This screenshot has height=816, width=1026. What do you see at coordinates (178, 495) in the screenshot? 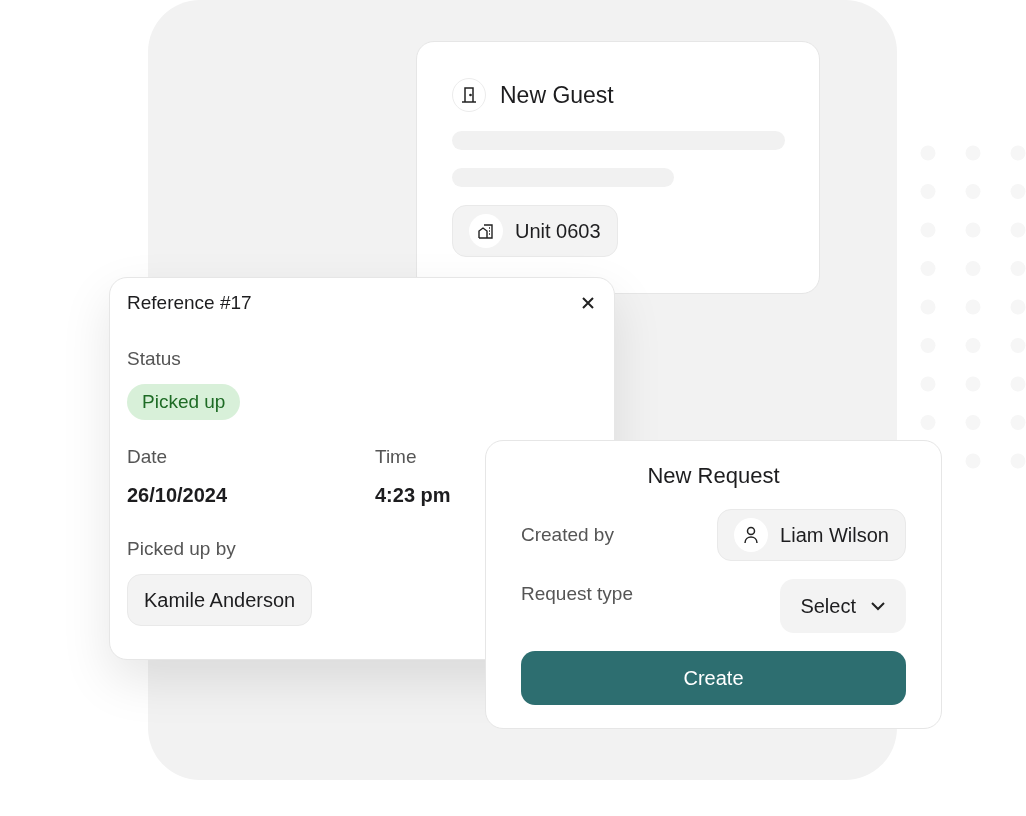
I see `date-value: 26/10/2024` at bounding box center [178, 495].